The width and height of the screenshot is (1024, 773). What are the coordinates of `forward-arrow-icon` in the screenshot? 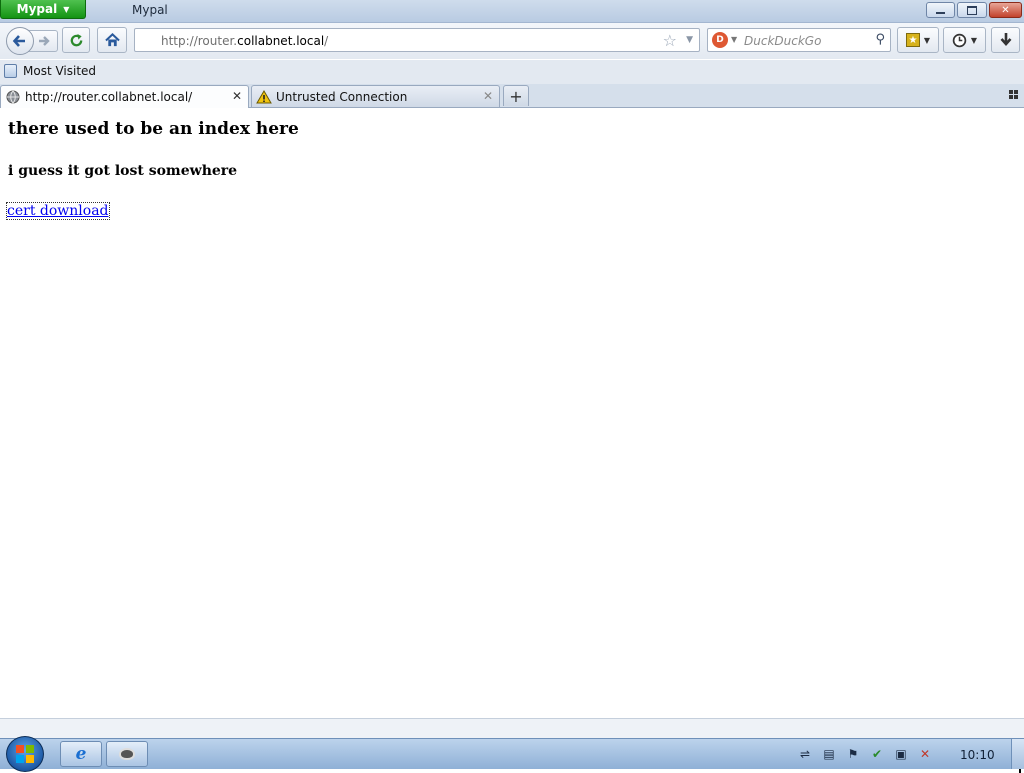 It's located at (44, 41).